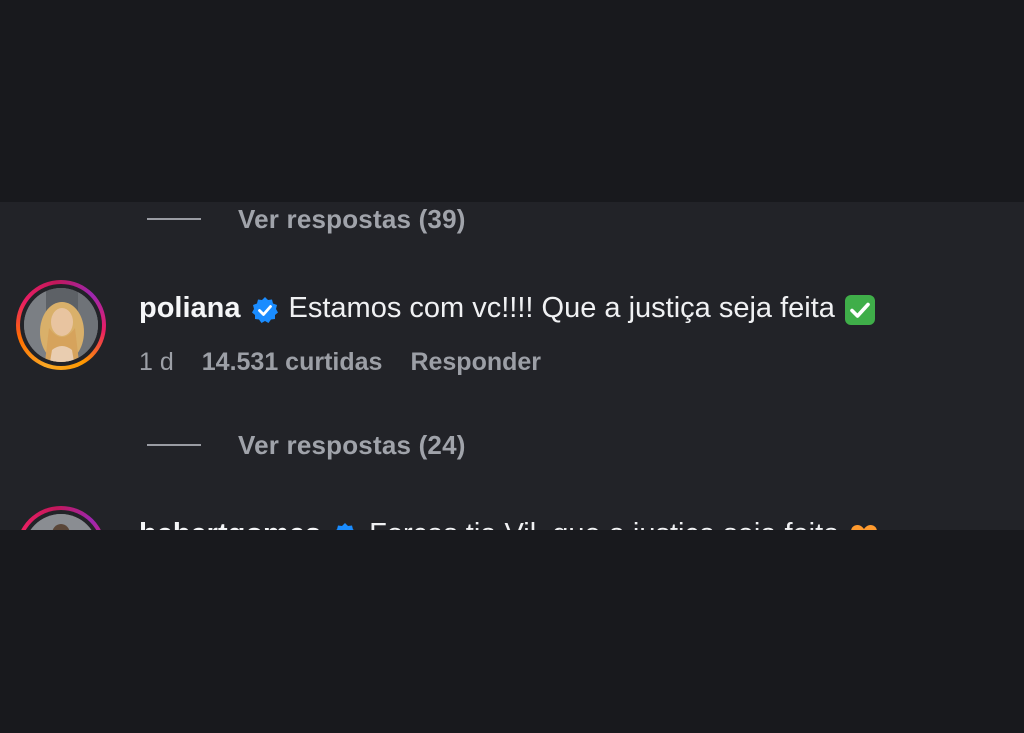 This screenshot has width=1024, height=733. What do you see at coordinates (604, 524) in the screenshot?
I see `comment-body: Forças tia Vil, que a justiça seja feita` at bounding box center [604, 524].